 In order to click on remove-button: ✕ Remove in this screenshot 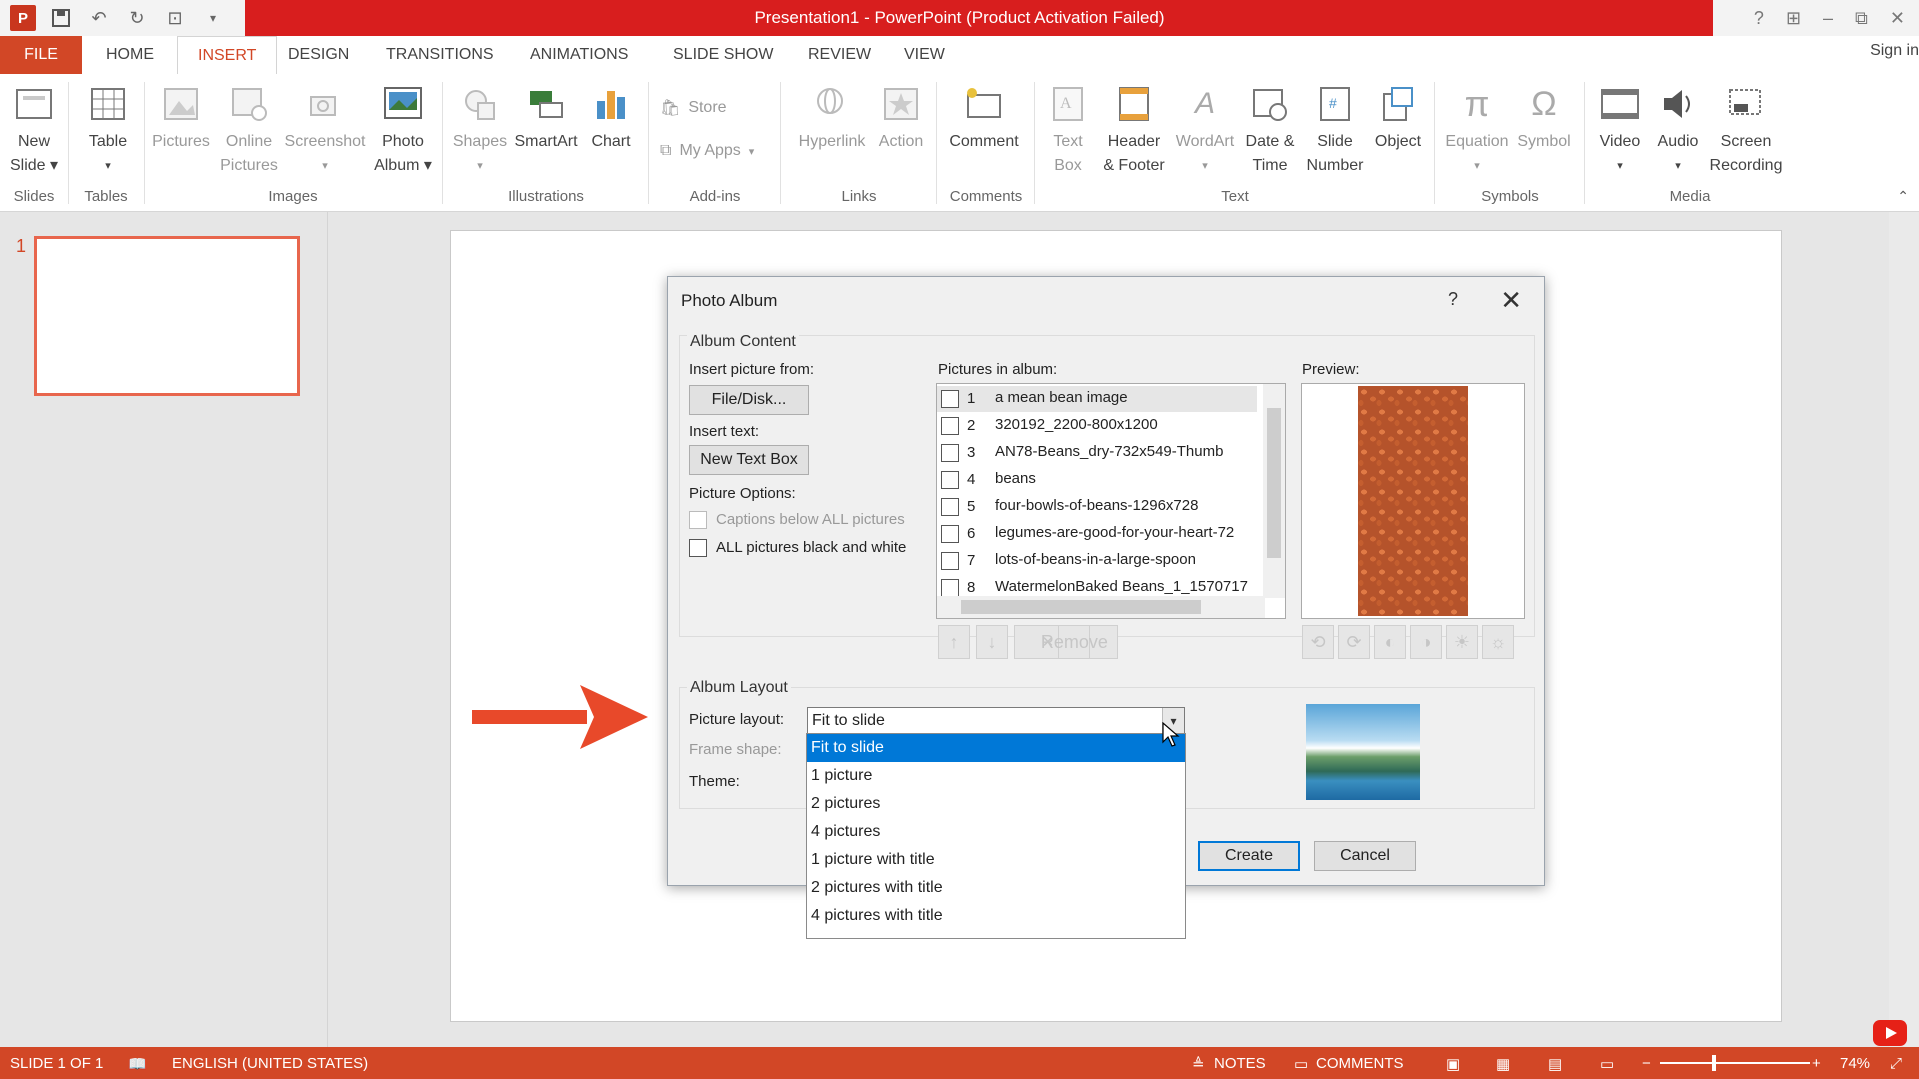, I will do `click(1066, 642)`.